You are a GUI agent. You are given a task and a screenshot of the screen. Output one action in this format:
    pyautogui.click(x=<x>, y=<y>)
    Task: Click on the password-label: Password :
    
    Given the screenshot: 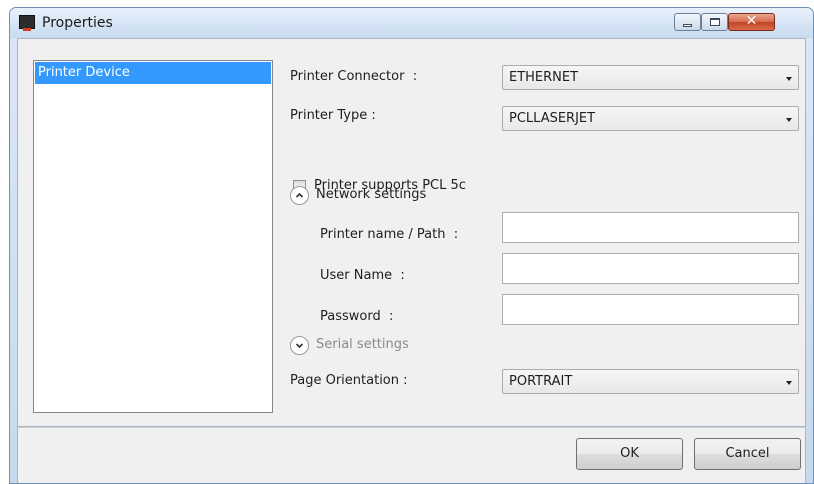 What is the action you would take?
    pyautogui.click(x=357, y=316)
    